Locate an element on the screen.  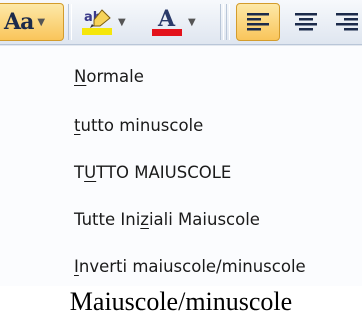
font-color-icon: A is located at coordinates (167, 21).